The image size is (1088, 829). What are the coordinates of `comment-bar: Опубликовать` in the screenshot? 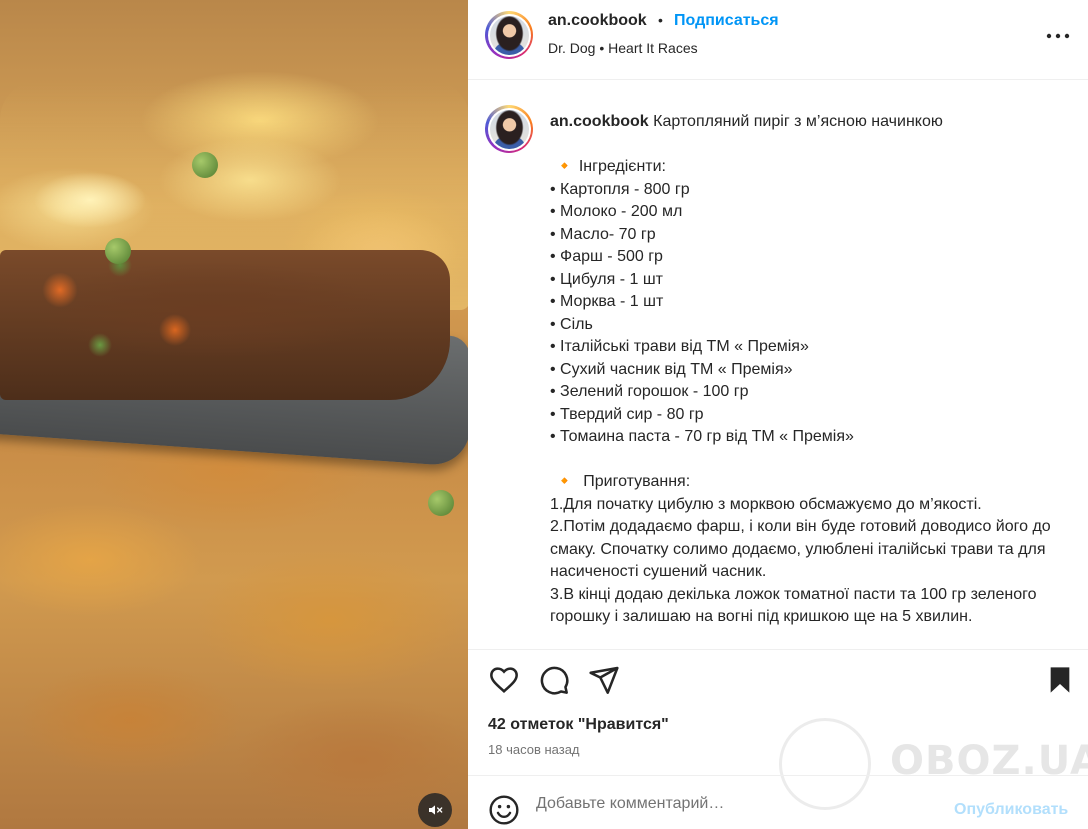 It's located at (778, 802).